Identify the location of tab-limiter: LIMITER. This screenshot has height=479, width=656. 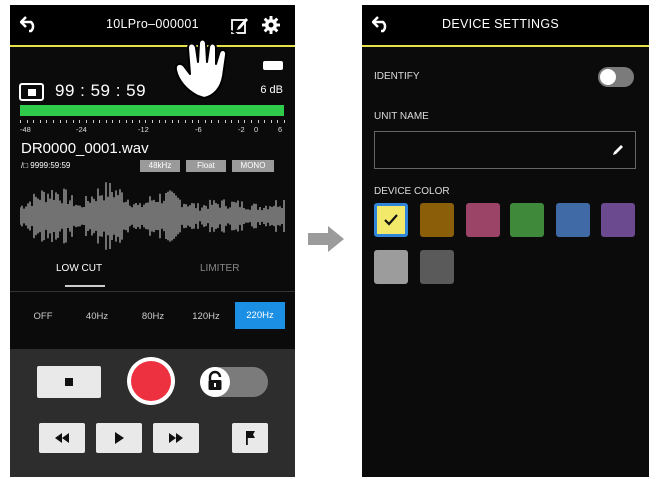
(219, 268).